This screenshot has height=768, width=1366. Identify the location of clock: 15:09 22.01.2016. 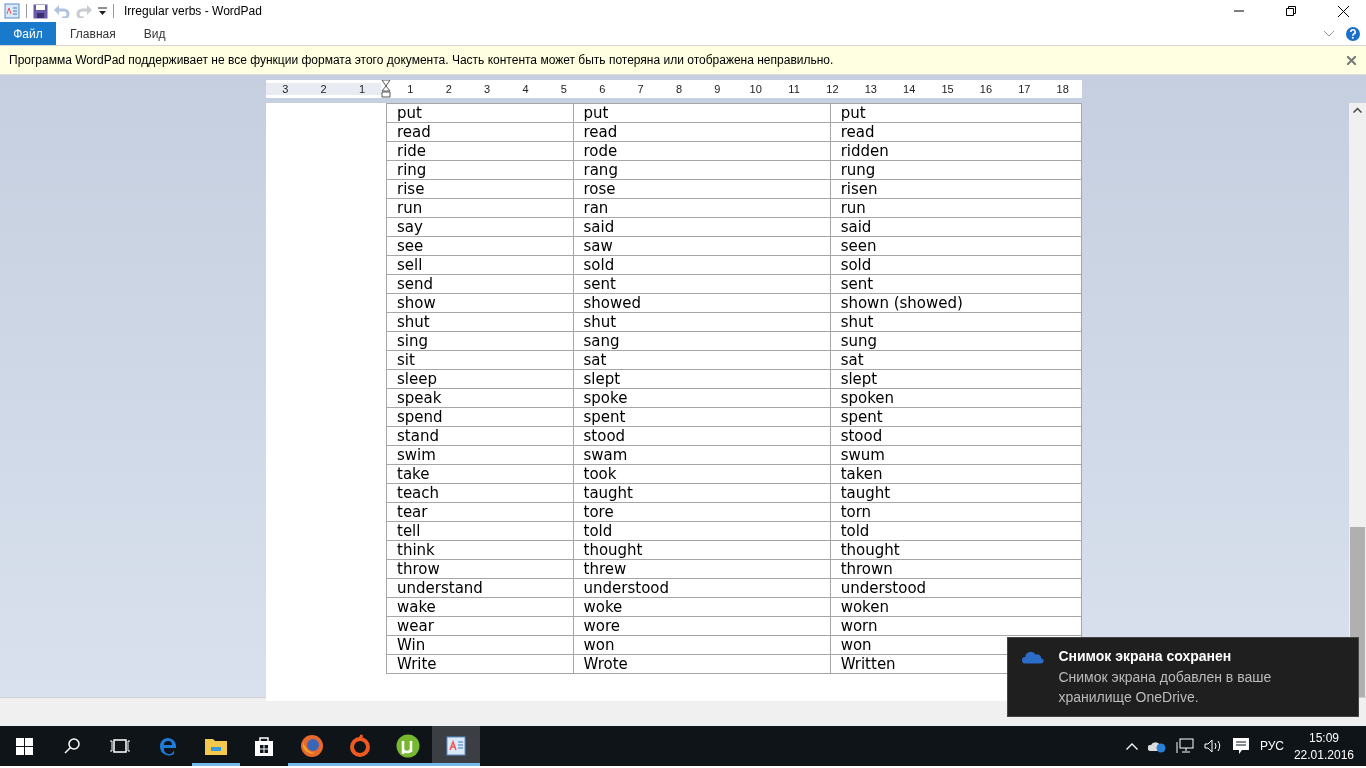
(1323, 746).